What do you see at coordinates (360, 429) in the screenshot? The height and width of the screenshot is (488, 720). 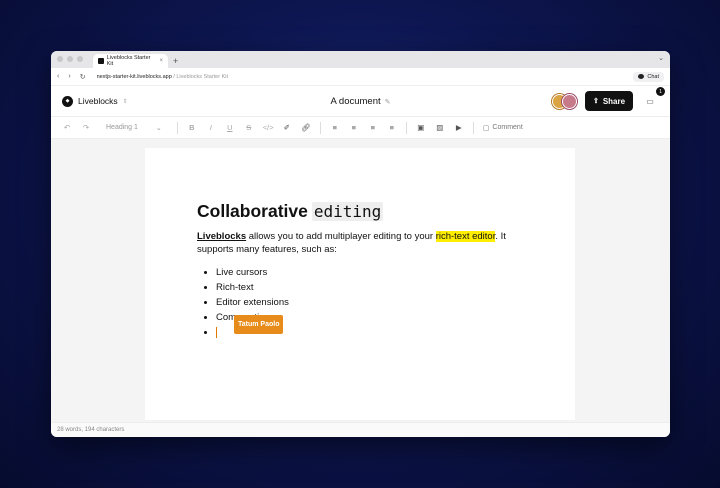 I see `status-bar: 28 words, 194 characters` at bounding box center [360, 429].